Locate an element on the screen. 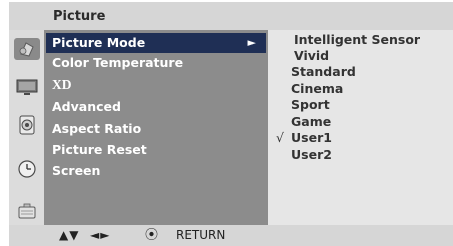 This screenshot has width=453, height=246. page-title: Picture is located at coordinates (79, 16).